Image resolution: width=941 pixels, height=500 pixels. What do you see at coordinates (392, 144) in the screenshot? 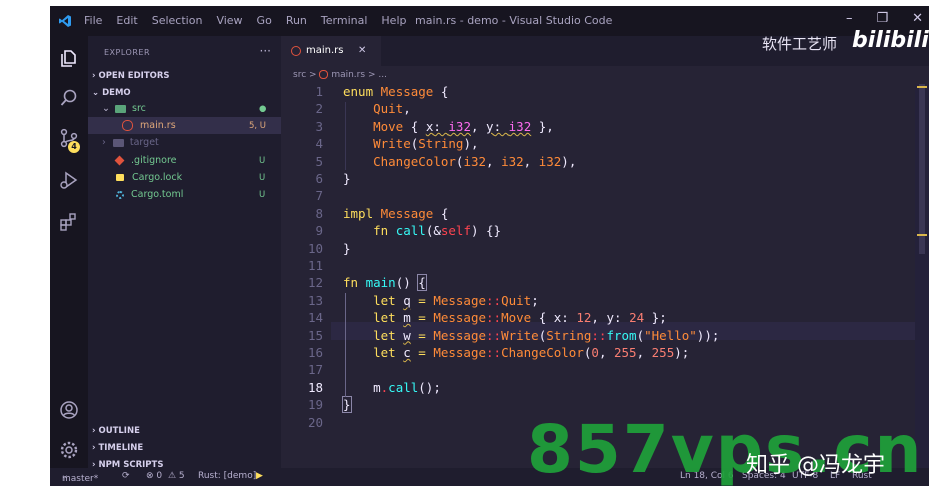
I see `variant: Write` at bounding box center [392, 144].